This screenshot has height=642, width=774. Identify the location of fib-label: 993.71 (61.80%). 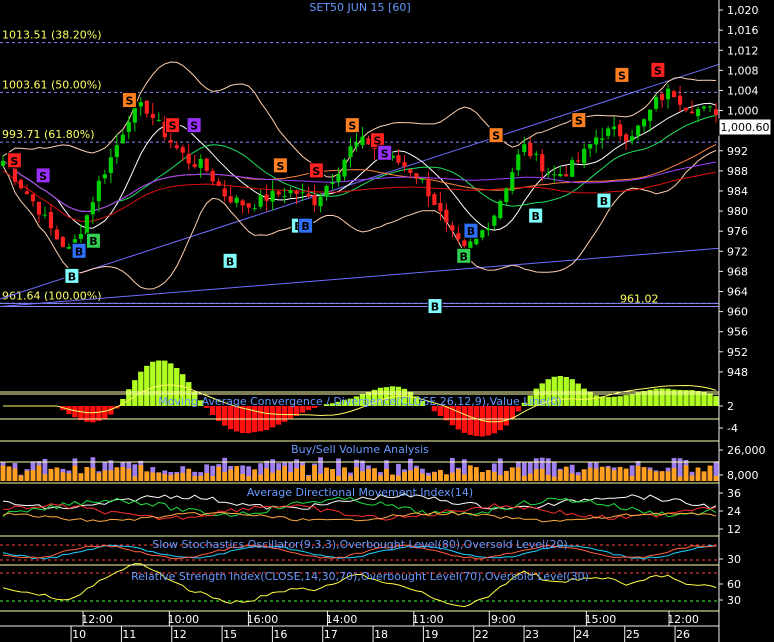
(48, 134).